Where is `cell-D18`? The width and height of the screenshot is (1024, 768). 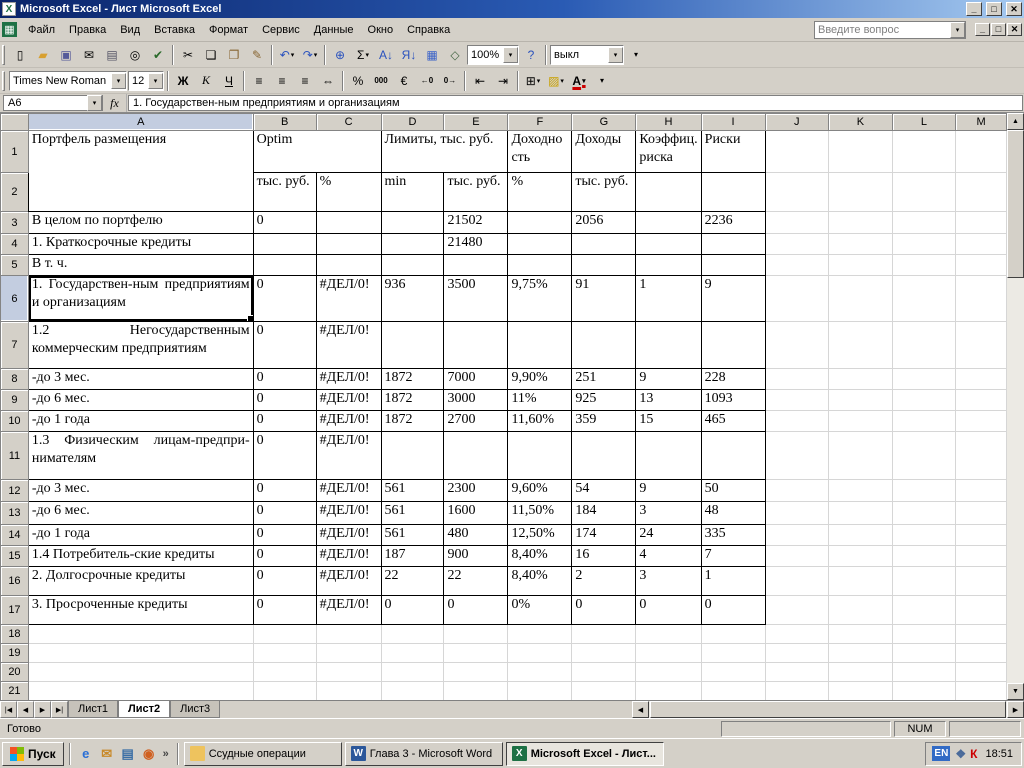
cell-D18 is located at coordinates (412, 634).